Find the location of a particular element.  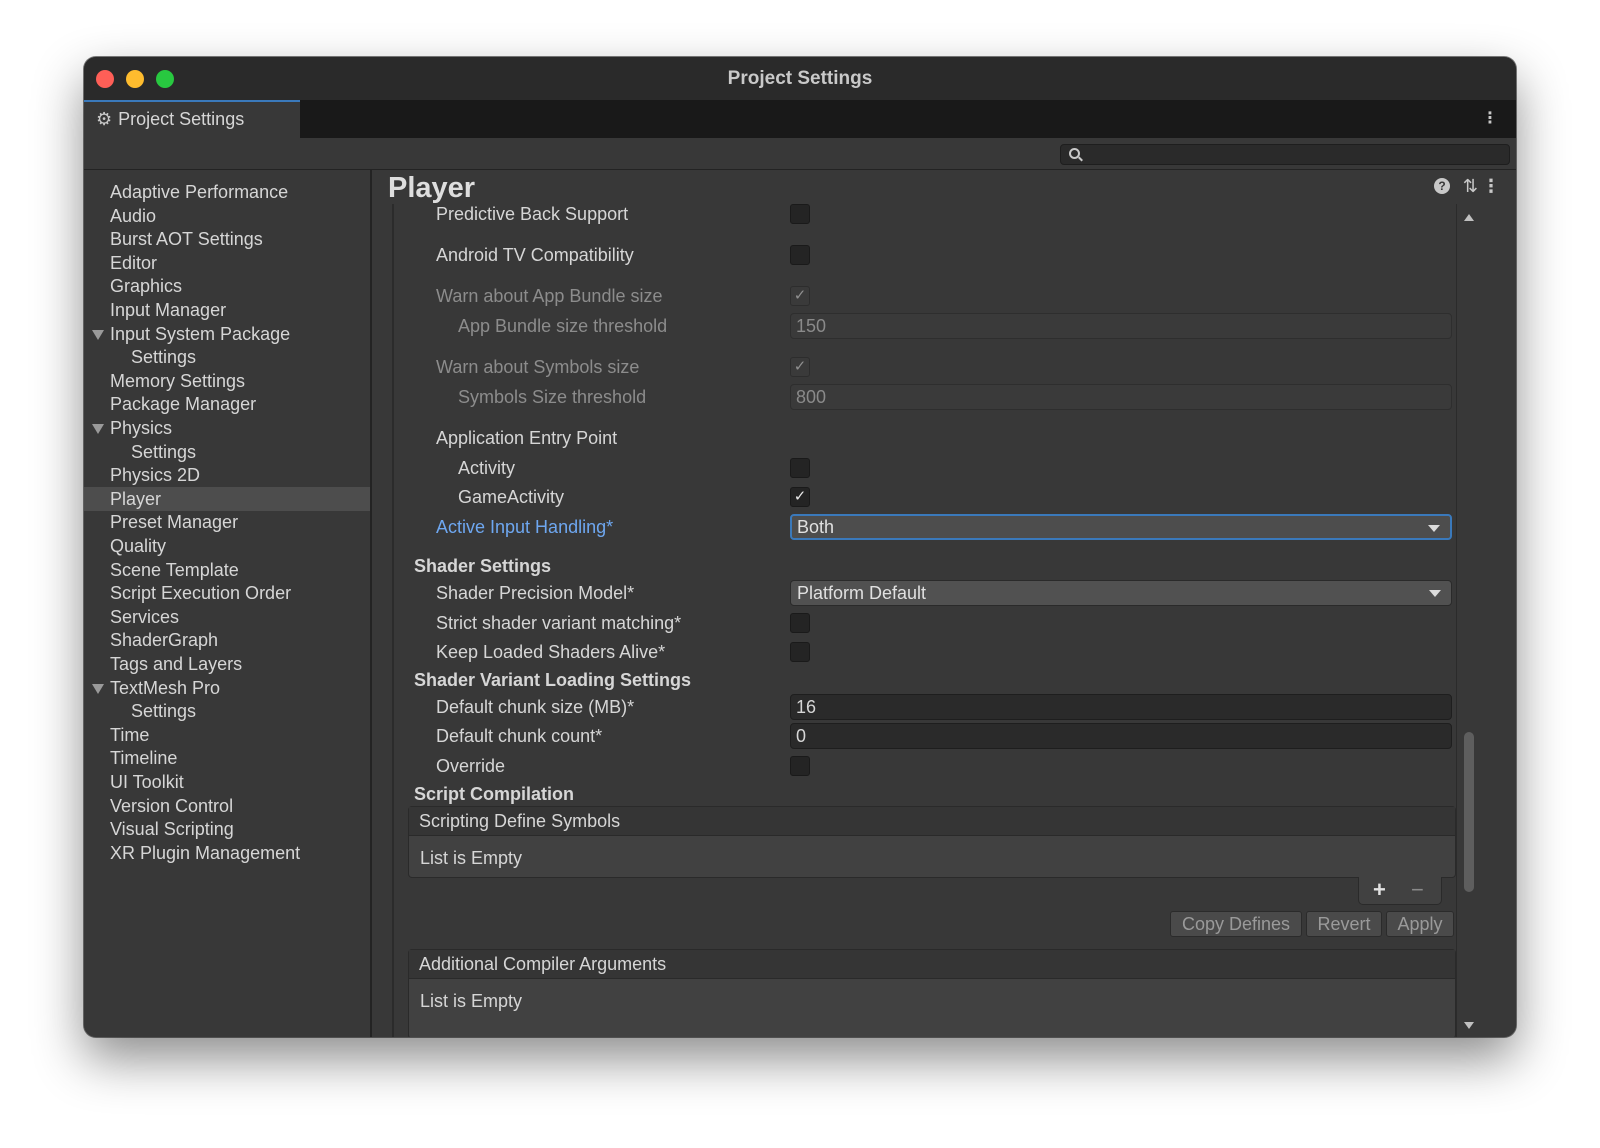

sidebar-item-label: Memory Settings is located at coordinates (178, 380).